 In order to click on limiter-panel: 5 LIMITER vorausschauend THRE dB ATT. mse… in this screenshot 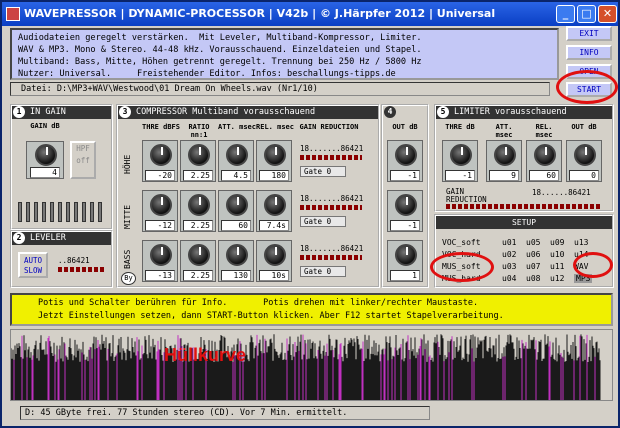, I will do `click(524, 158)`.